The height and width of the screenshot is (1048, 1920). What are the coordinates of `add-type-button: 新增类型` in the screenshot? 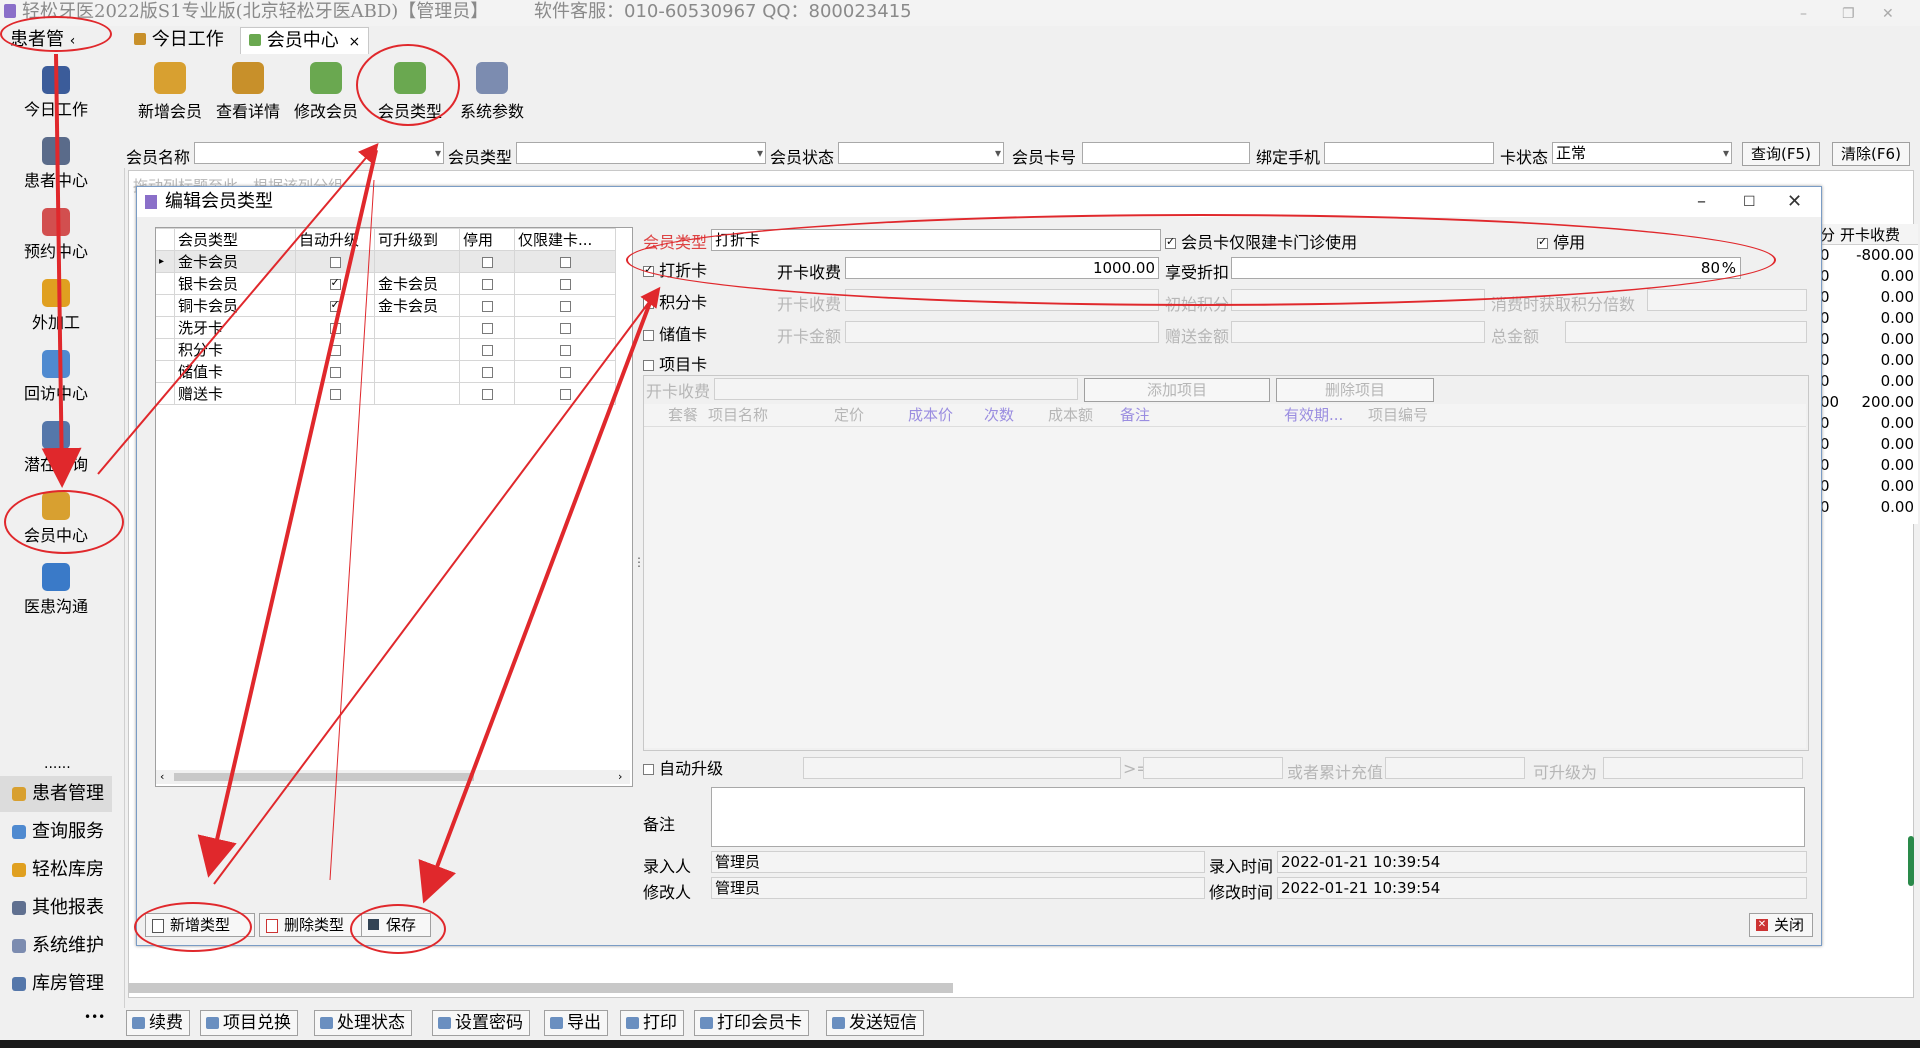 It's located at (200, 925).